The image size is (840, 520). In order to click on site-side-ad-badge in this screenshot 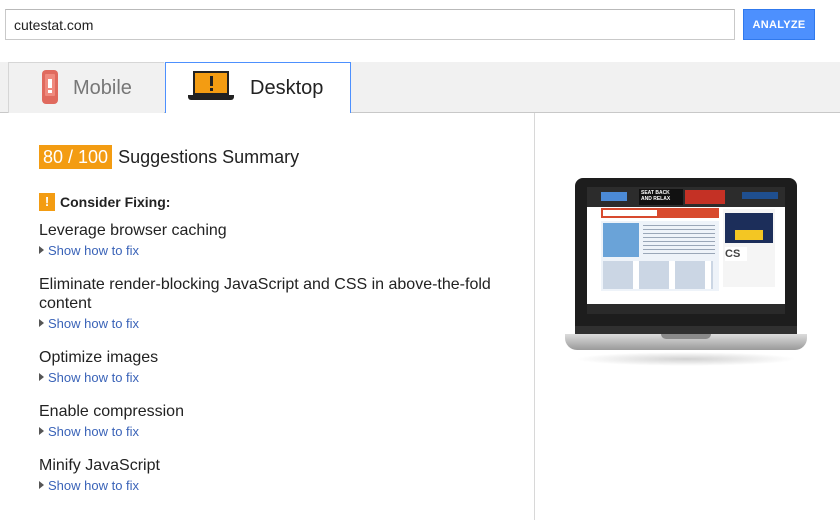, I will do `click(749, 235)`.